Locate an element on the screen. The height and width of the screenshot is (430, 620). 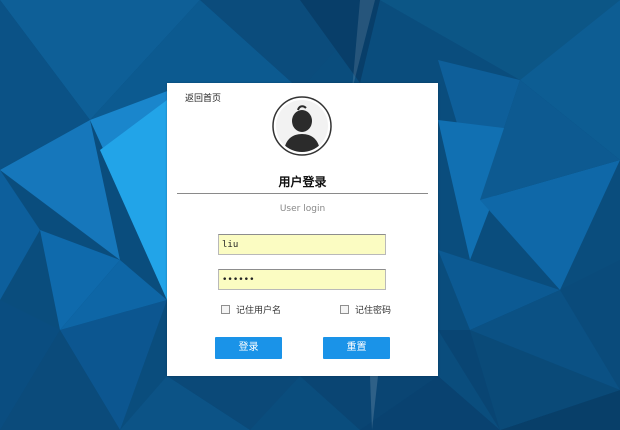
login-button: 登录 is located at coordinates (248, 348).